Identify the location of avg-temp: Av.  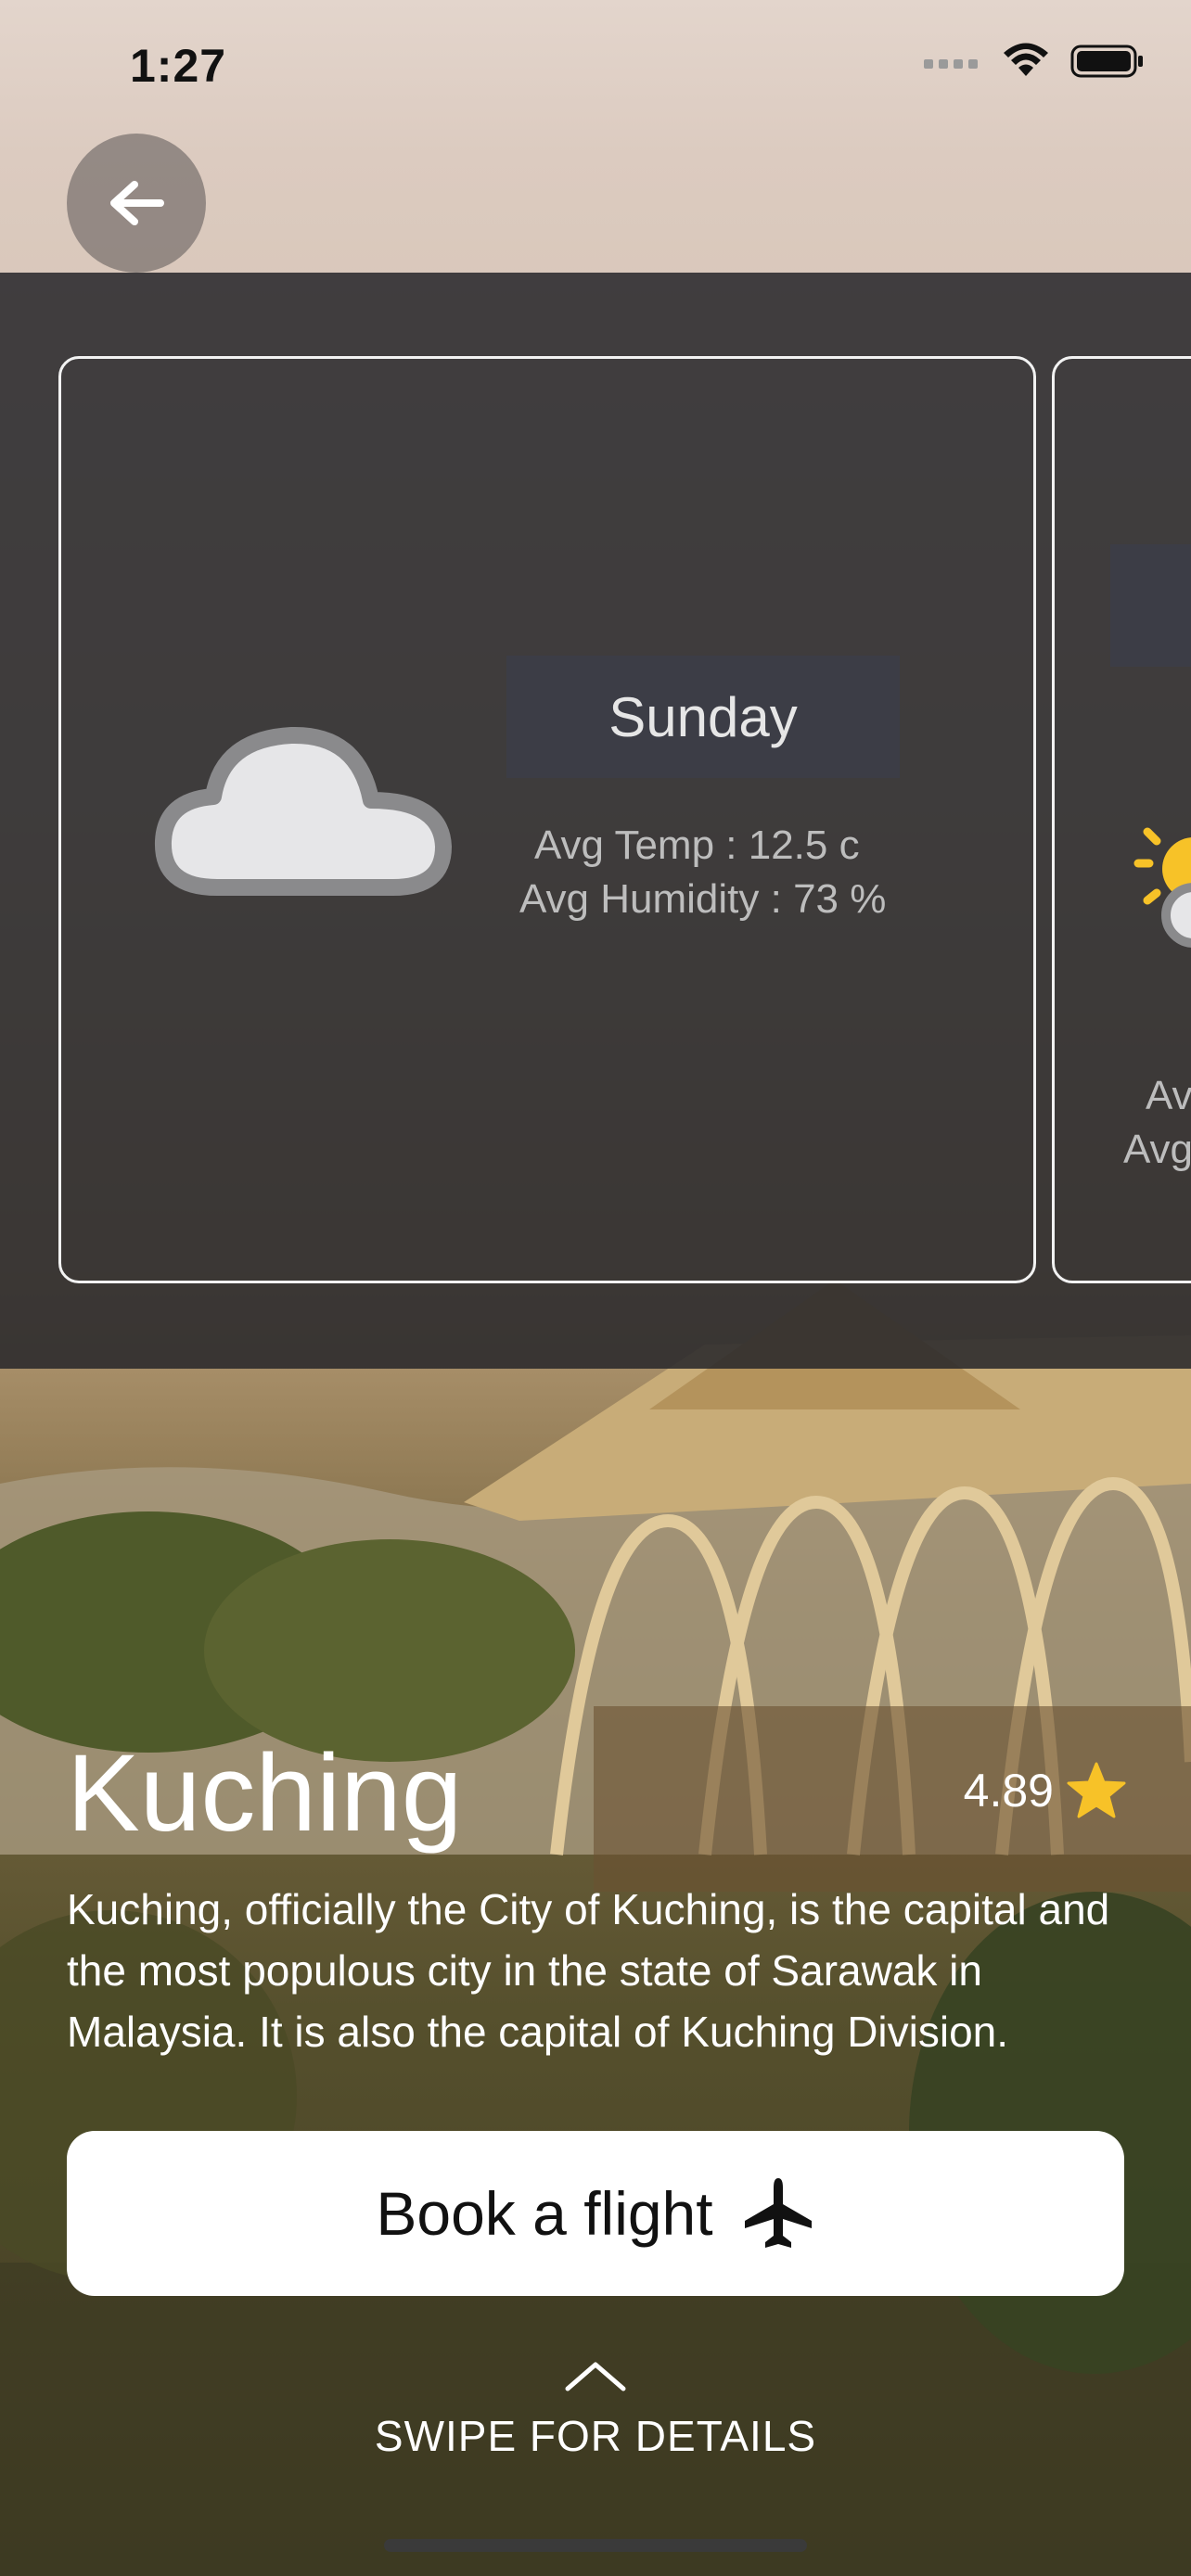
(1168, 1096).